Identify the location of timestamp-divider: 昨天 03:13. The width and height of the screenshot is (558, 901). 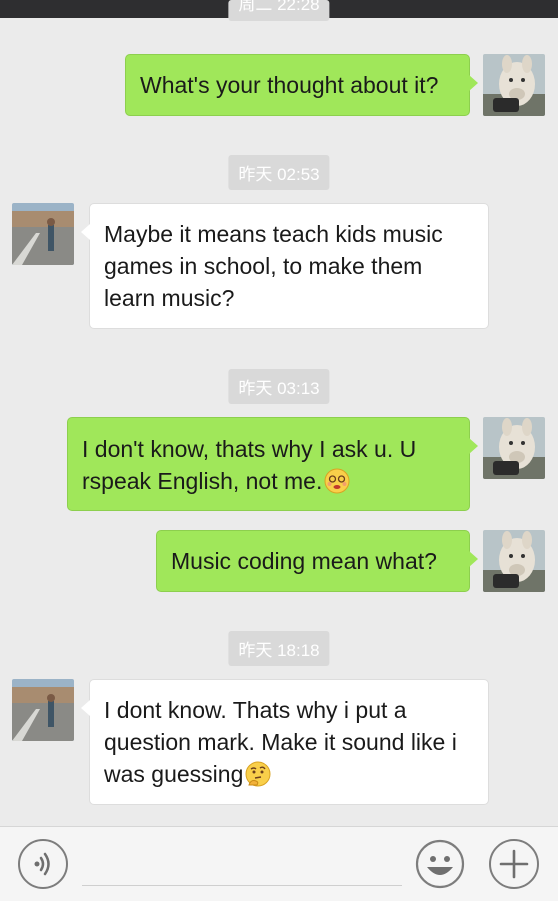
(279, 386).